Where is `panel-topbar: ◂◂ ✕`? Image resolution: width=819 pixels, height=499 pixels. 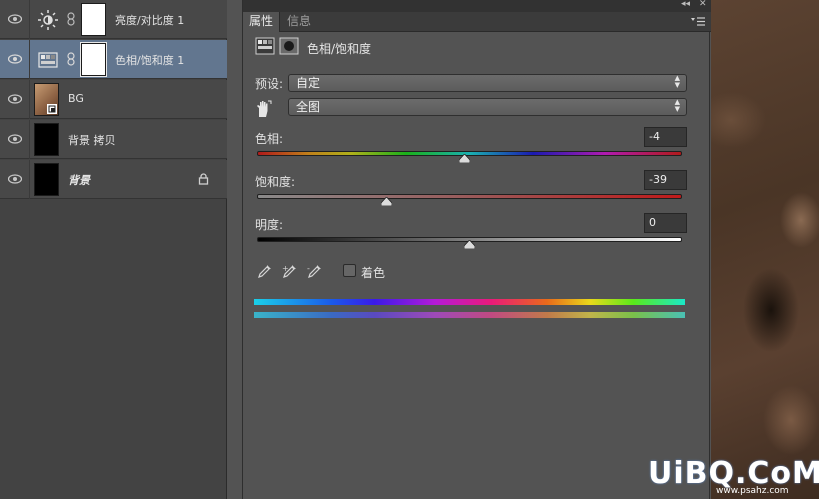 panel-topbar: ◂◂ ✕ is located at coordinates (477, 6).